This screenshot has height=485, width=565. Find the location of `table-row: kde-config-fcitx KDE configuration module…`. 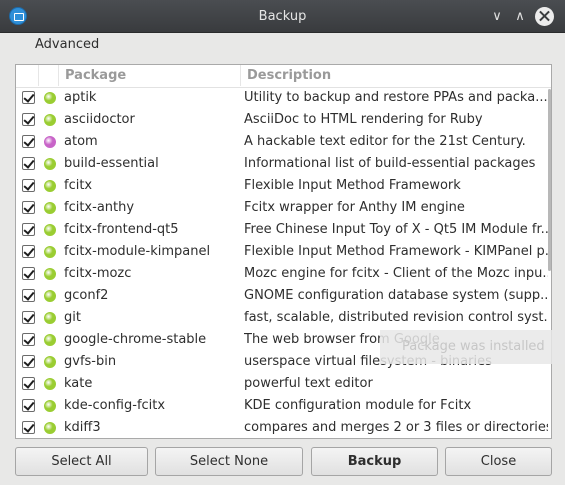

table-row: kde-config-fcitx KDE configuration module… is located at coordinates (283, 406).